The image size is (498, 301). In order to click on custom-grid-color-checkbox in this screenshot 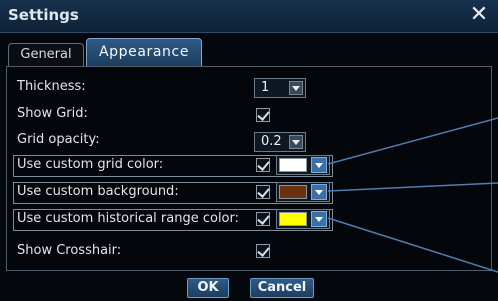, I will do `click(263, 165)`.